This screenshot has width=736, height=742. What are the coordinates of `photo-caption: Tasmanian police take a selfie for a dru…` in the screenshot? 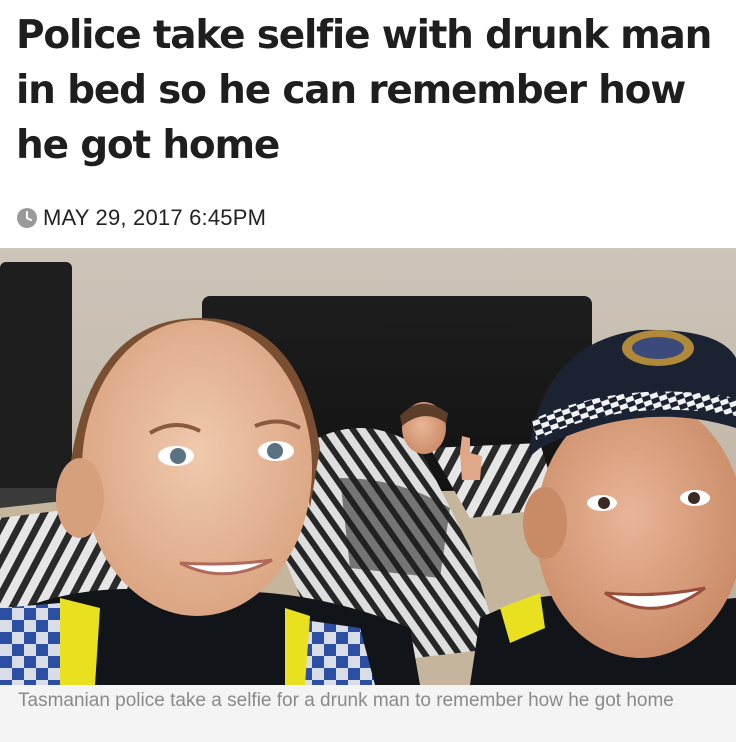 It's located at (346, 700).